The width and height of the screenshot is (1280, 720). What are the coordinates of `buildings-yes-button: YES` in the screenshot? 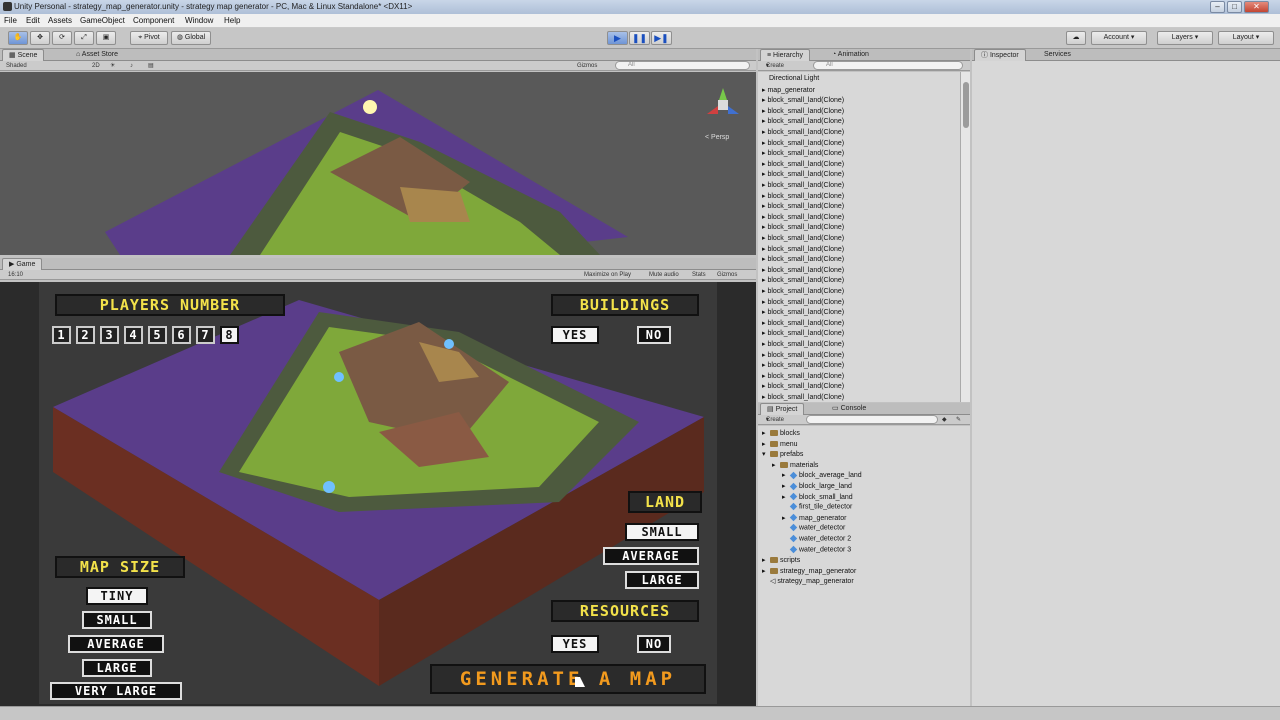 It's located at (575, 335).